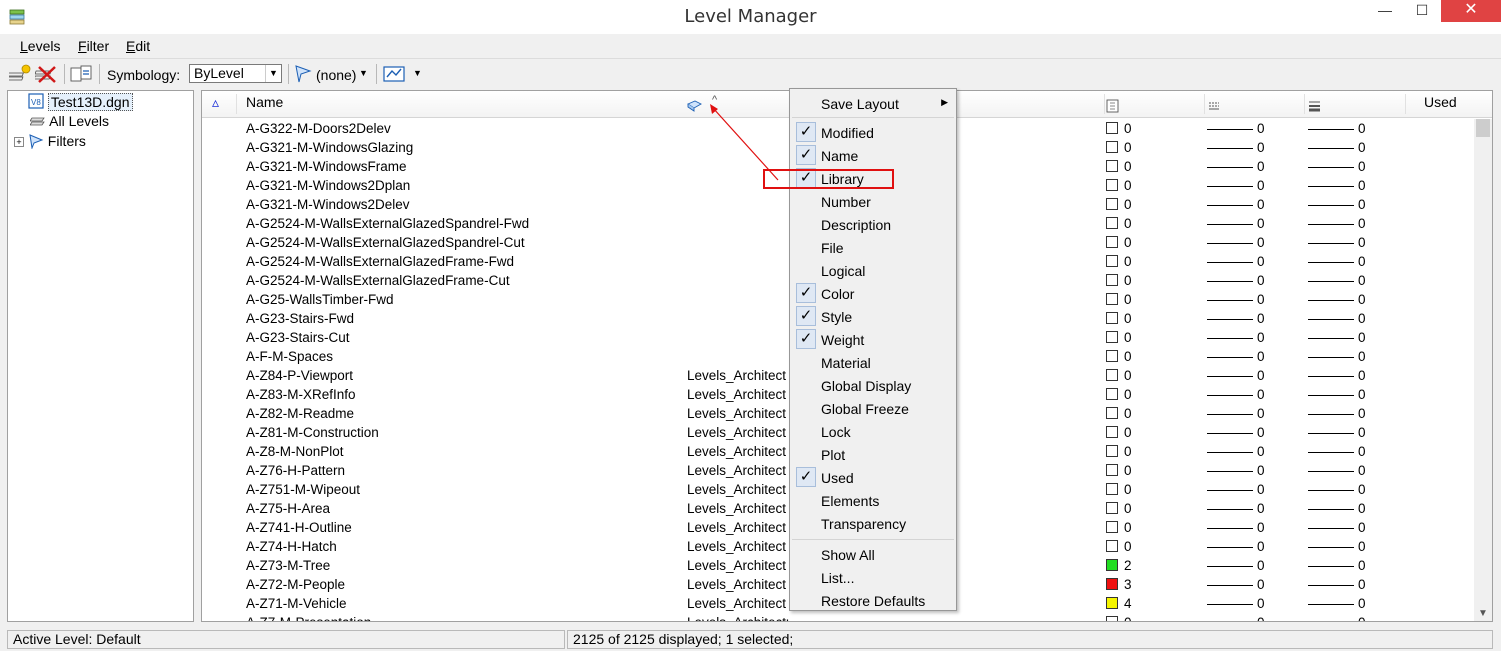 The image size is (1501, 651). Describe the element at coordinates (873, 247) in the screenshot. I see `menu-item-file: File` at that location.